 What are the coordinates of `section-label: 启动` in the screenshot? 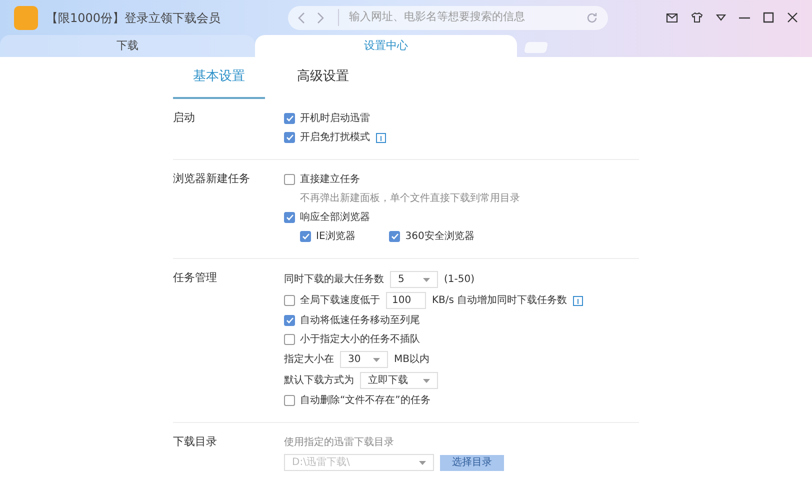 It's located at (184, 118).